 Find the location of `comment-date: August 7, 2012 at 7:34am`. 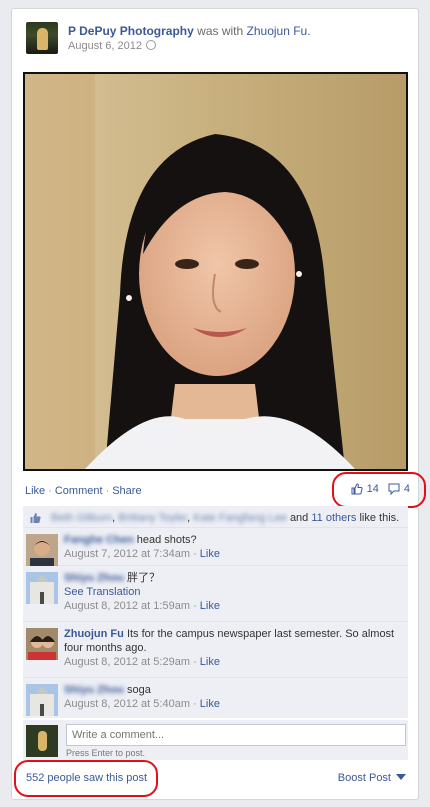

comment-date: August 7, 2012 at 7:34am is located at coordinates (127, 554).